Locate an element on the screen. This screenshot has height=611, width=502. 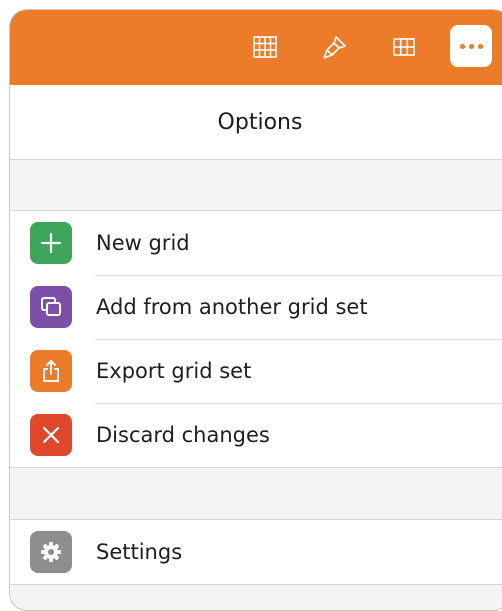
panel-title: Options is located at coordinates (260, 122).